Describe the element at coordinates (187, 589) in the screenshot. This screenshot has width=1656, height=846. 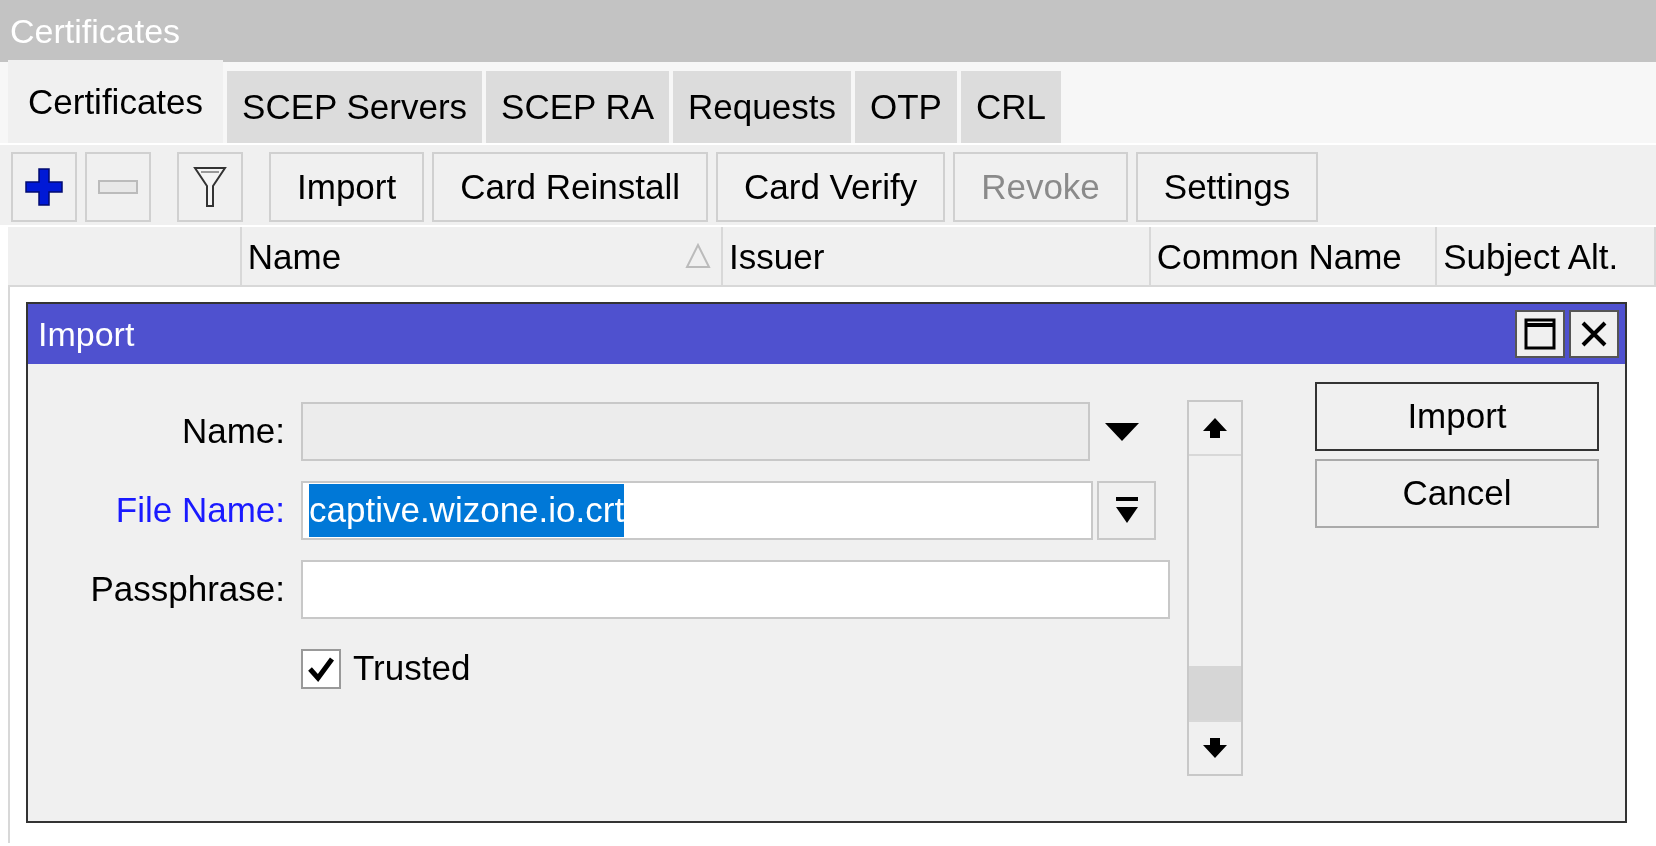
I see `field-label: Passphrase:` at that location.